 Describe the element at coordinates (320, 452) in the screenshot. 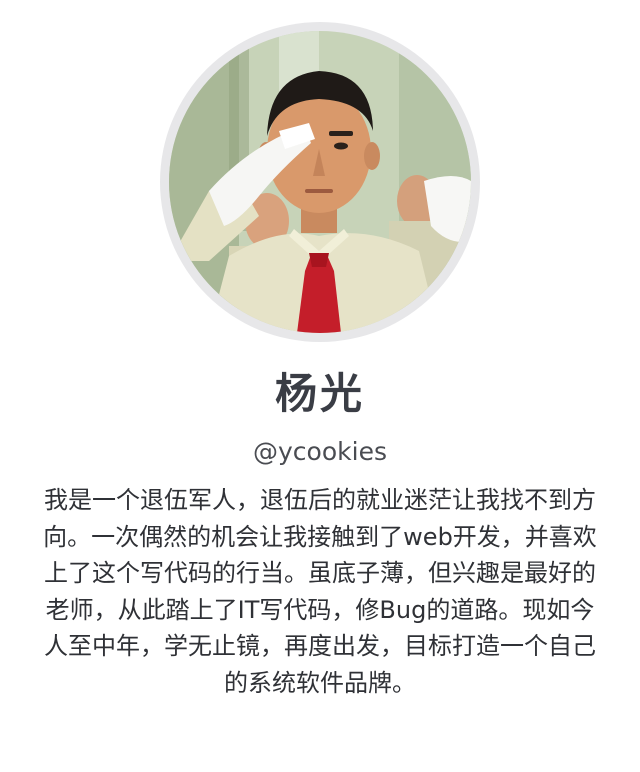

I see `username: @ycookies` at that location.